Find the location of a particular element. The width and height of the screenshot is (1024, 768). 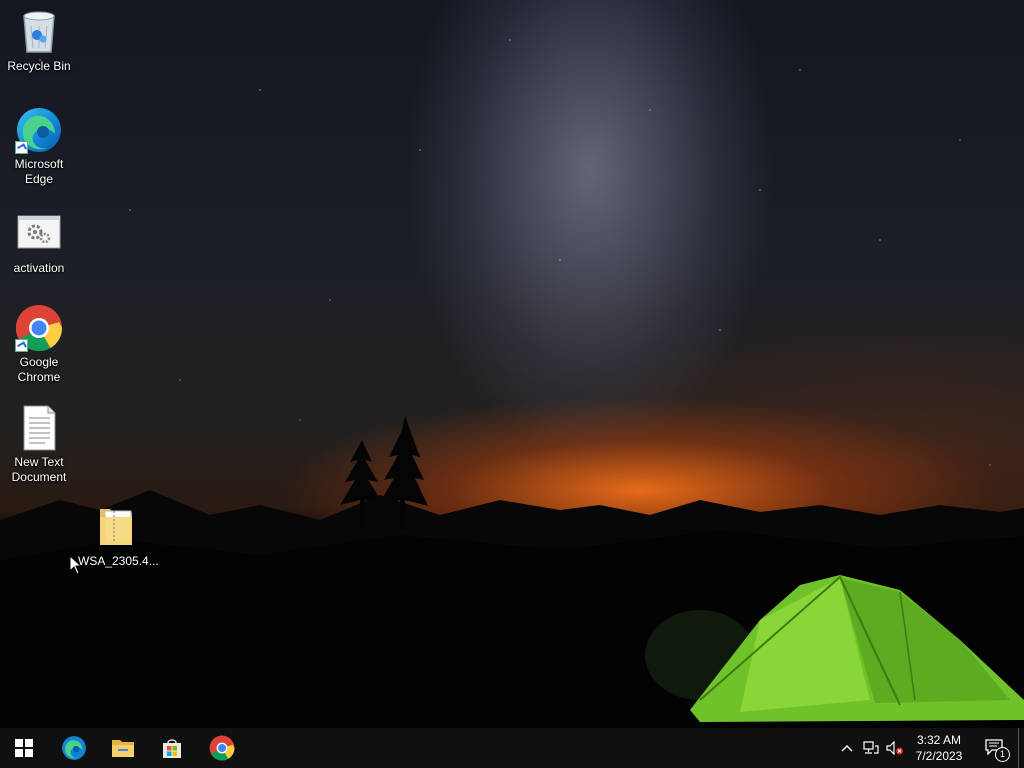

new-text-document-label: New Text Document is located at coordinates (39, 469).